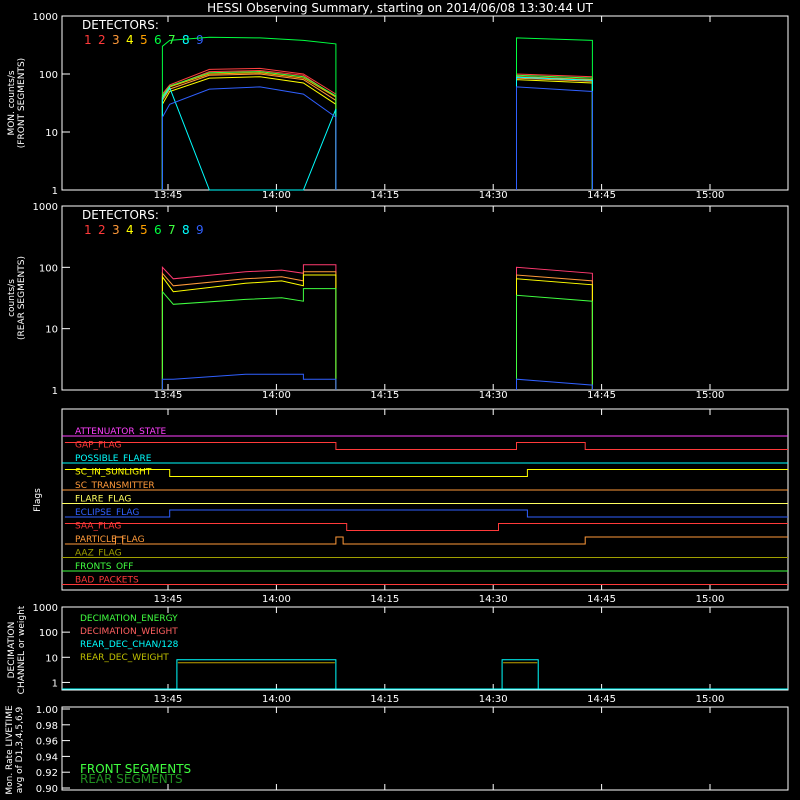 The width and height of the screenshot is (800, 800). I want to click on flag-line-gap_flag, so click(426, 446).